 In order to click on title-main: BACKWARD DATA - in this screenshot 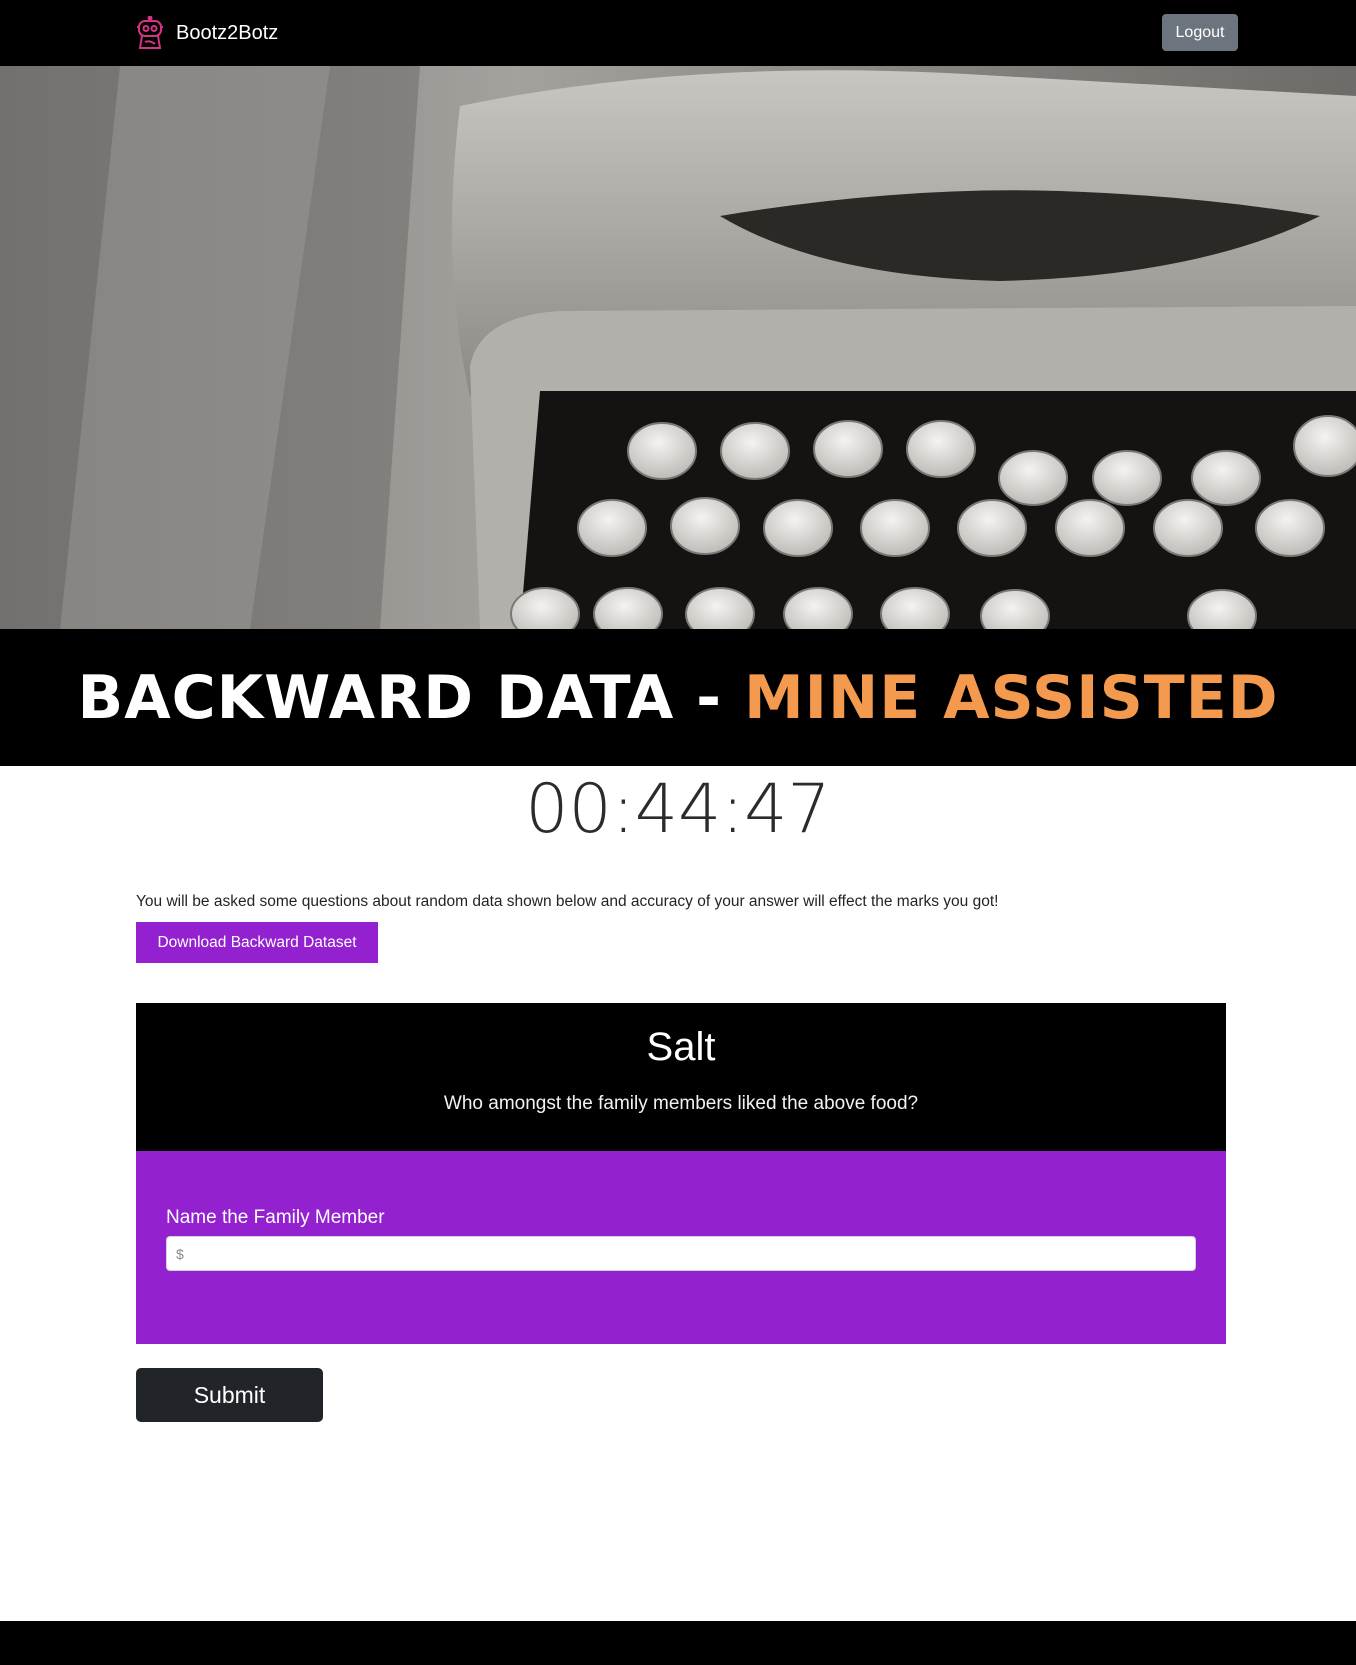, I will do `click(410, 697)`.